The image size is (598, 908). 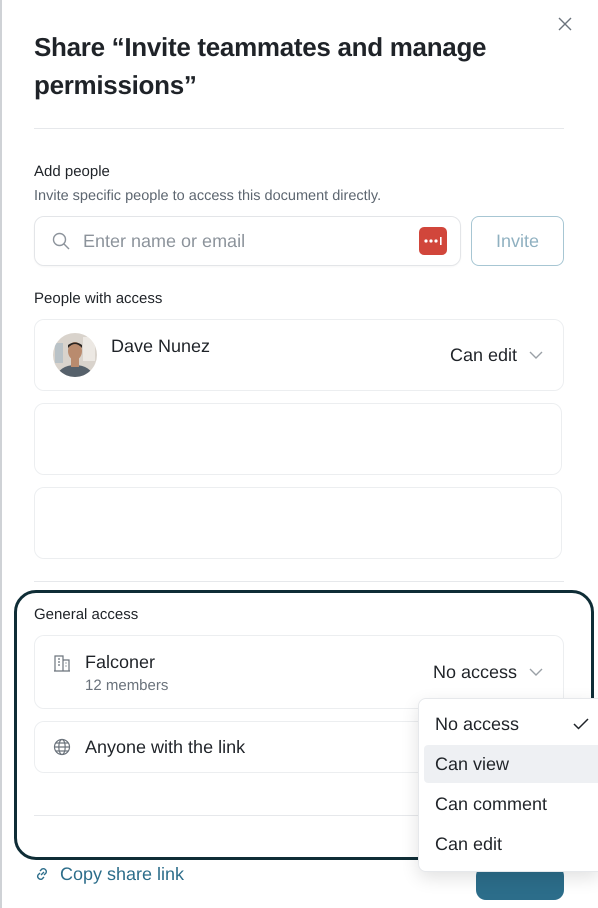 What do you see at coordinates (99, 298) in the screenshot?
I see `section-heading: People with access` at bounding box center [99, 298].